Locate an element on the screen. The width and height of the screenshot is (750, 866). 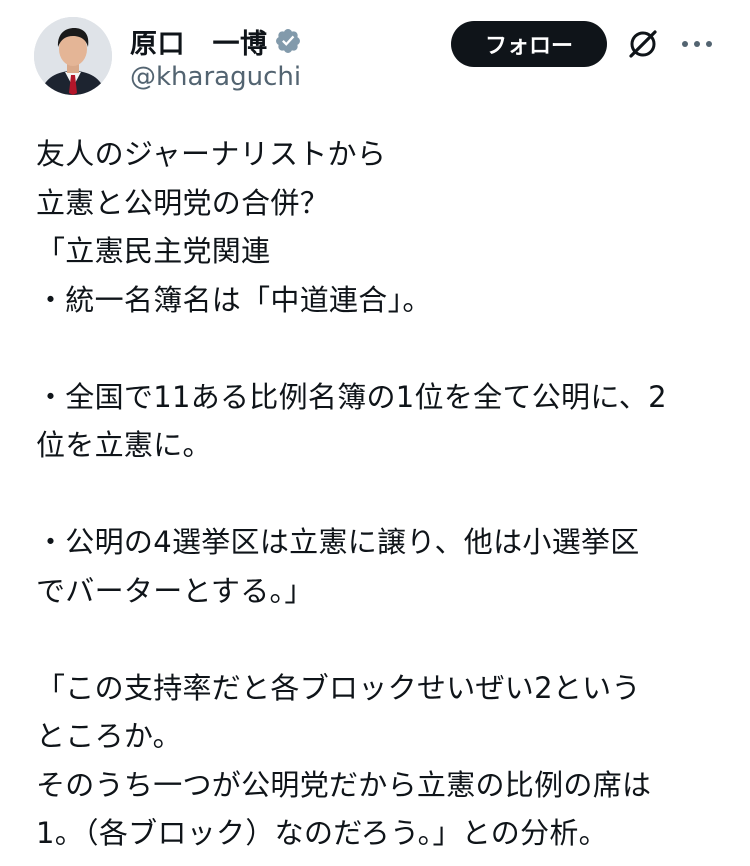
grok-slash-icon is located at coordinates (643, 44).